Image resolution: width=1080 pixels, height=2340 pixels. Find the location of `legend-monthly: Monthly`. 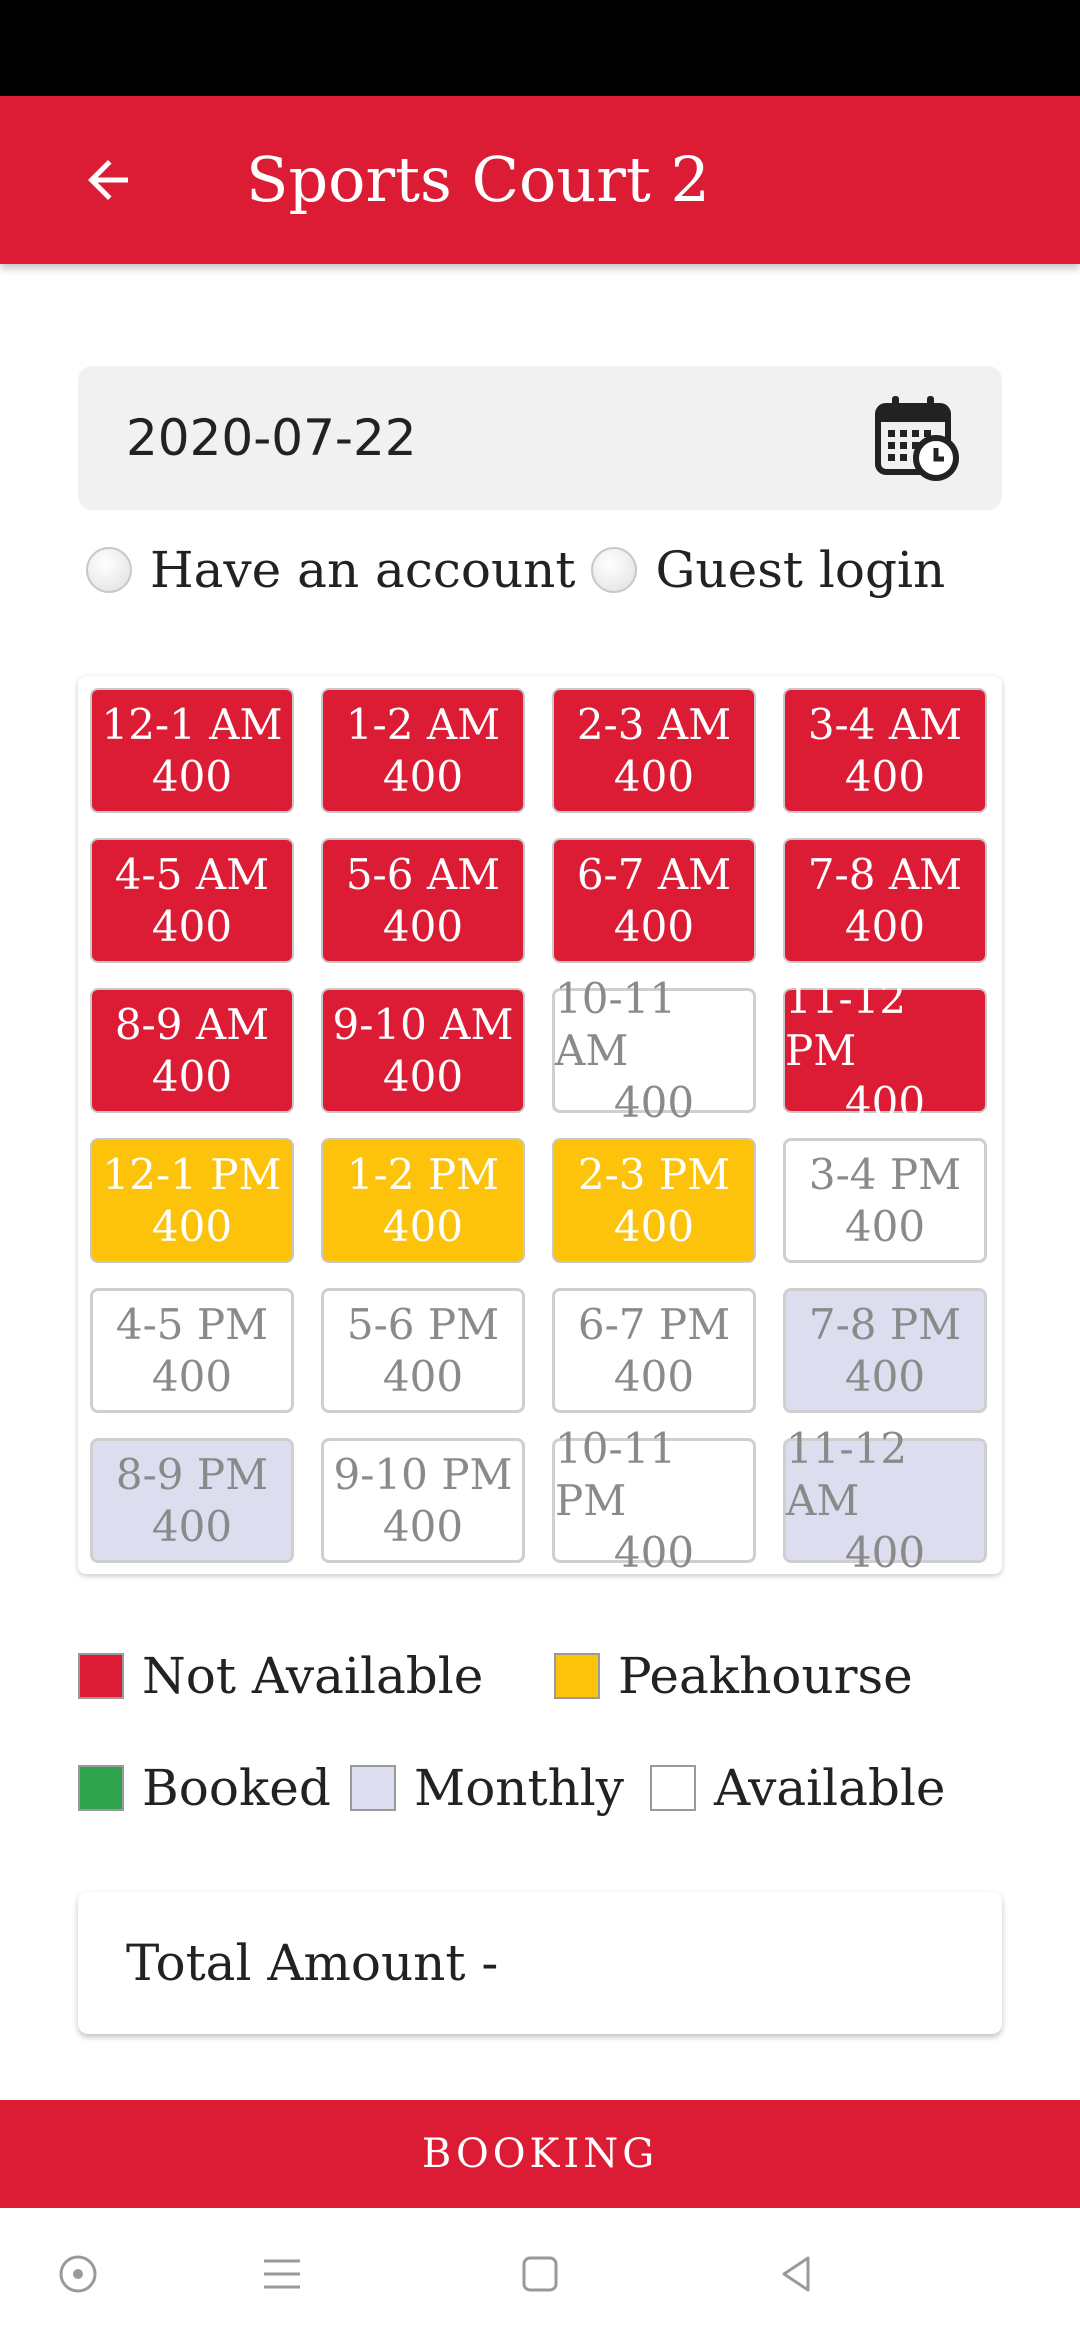

legend-monthly: Monthly is located at coordinates (487, 1788).